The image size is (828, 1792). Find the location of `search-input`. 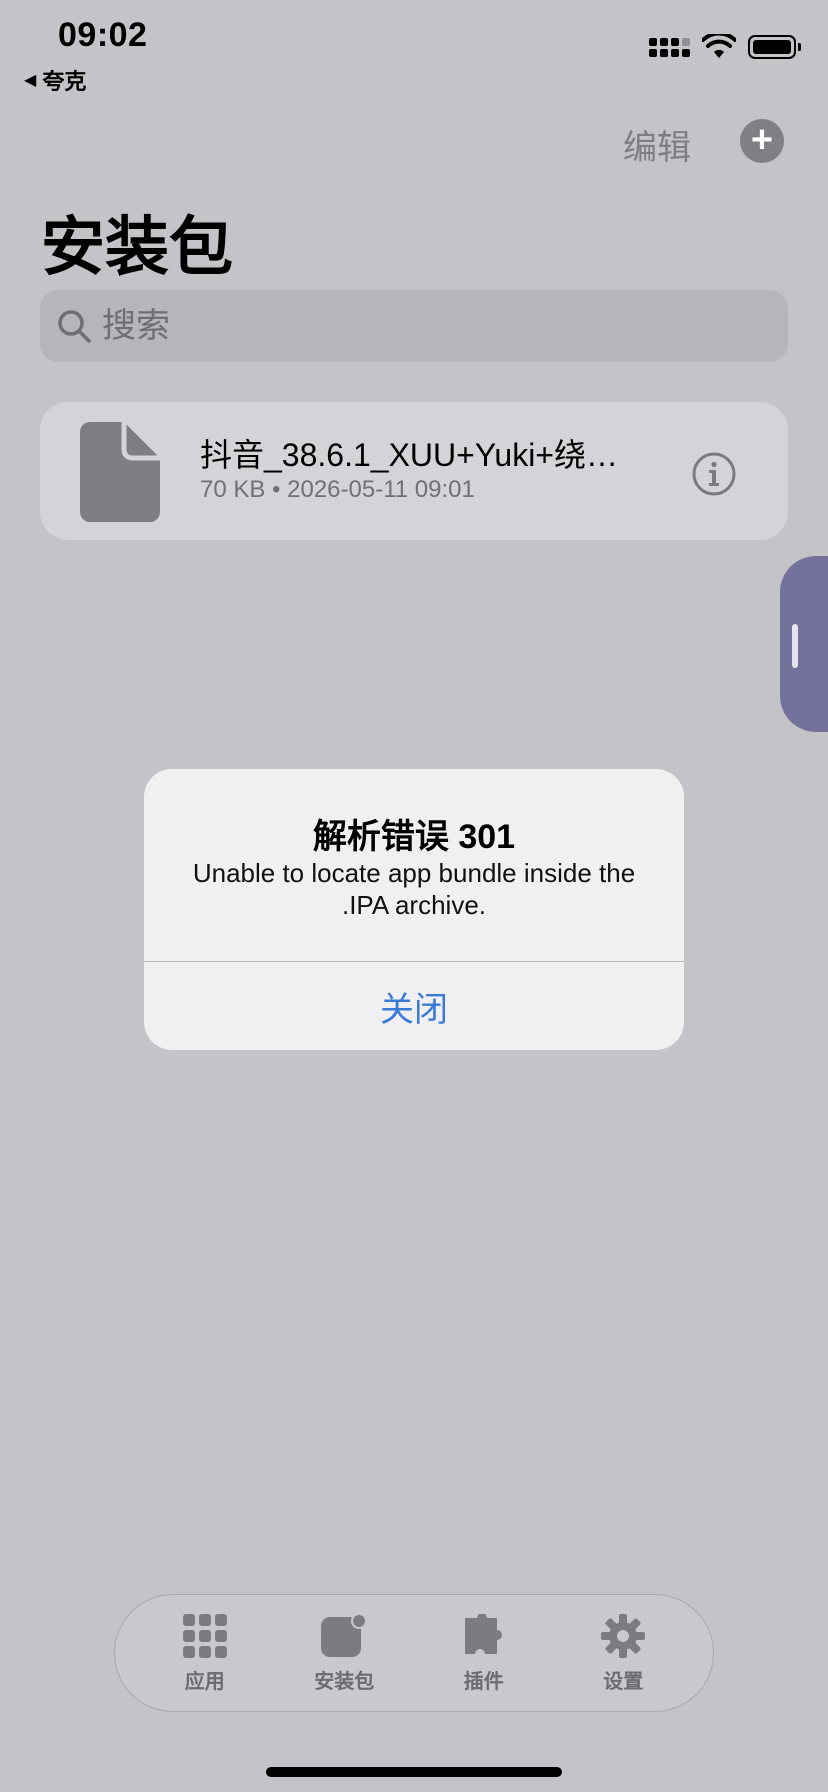

search-input is located at coordinates (422, 326).